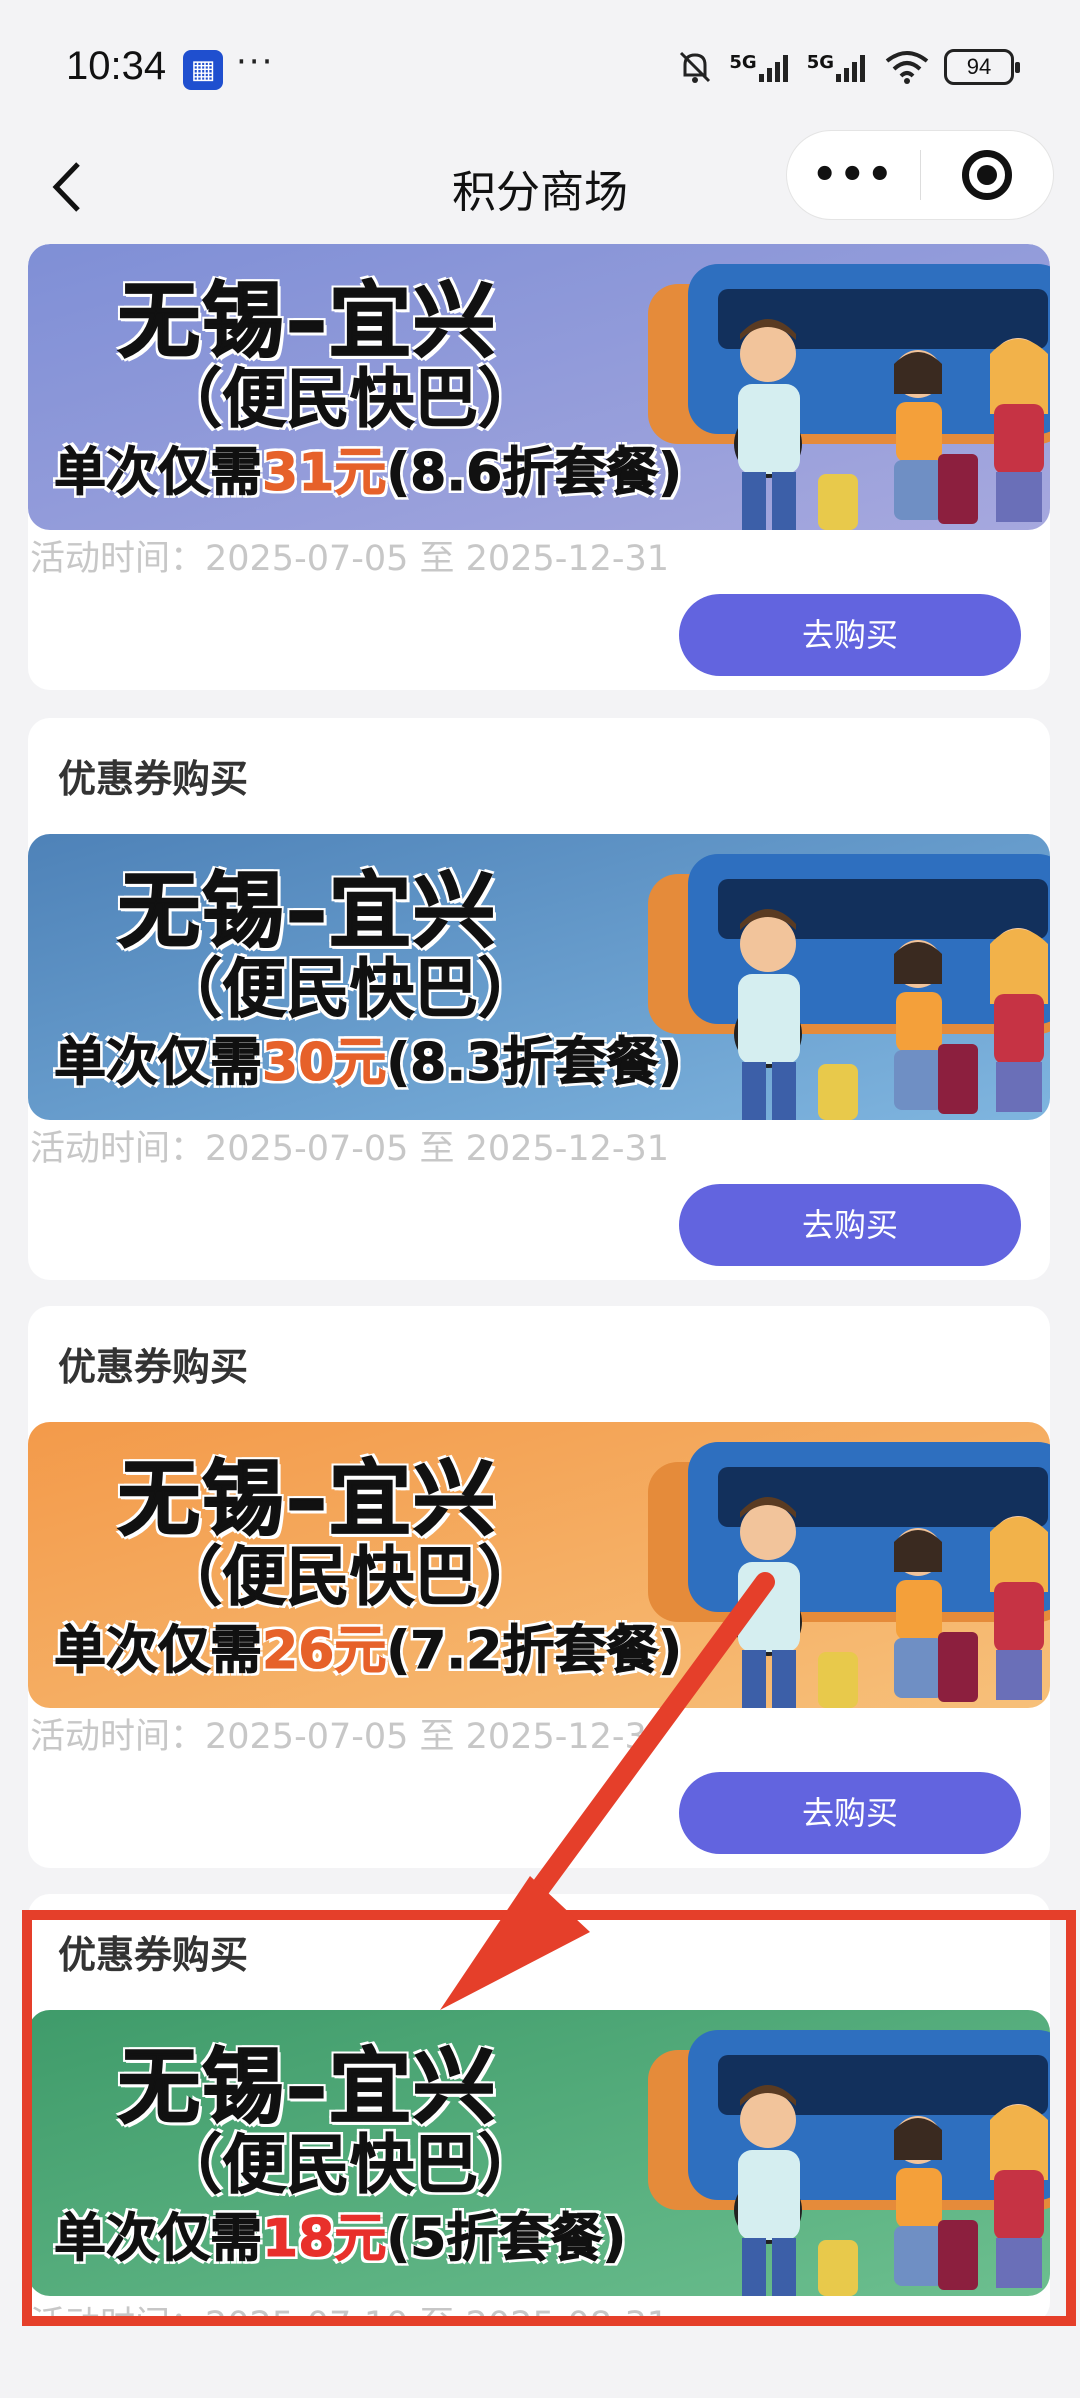  I want to click on close-mini-program-button, so click(987, 175).